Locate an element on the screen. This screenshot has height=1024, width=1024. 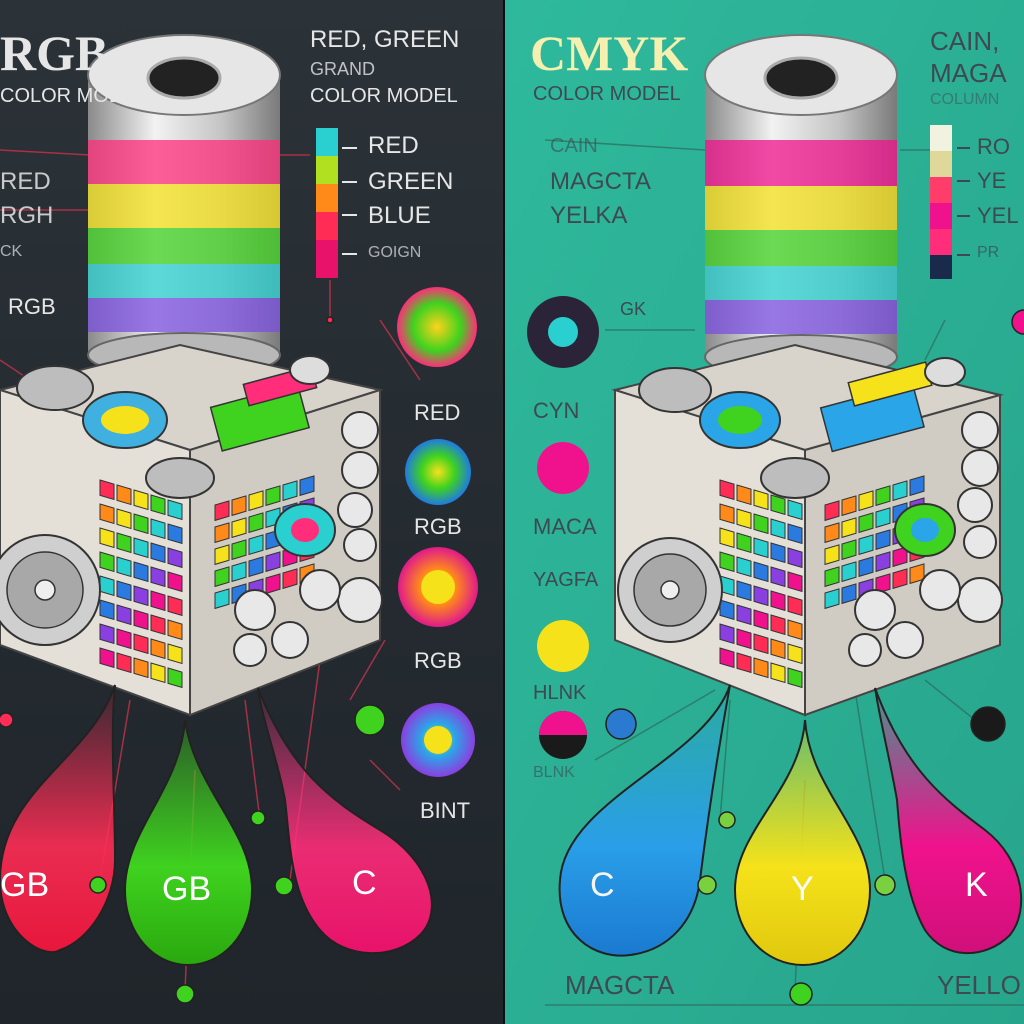
side-label-rgb: RGB is located at coordinates (32, 306).